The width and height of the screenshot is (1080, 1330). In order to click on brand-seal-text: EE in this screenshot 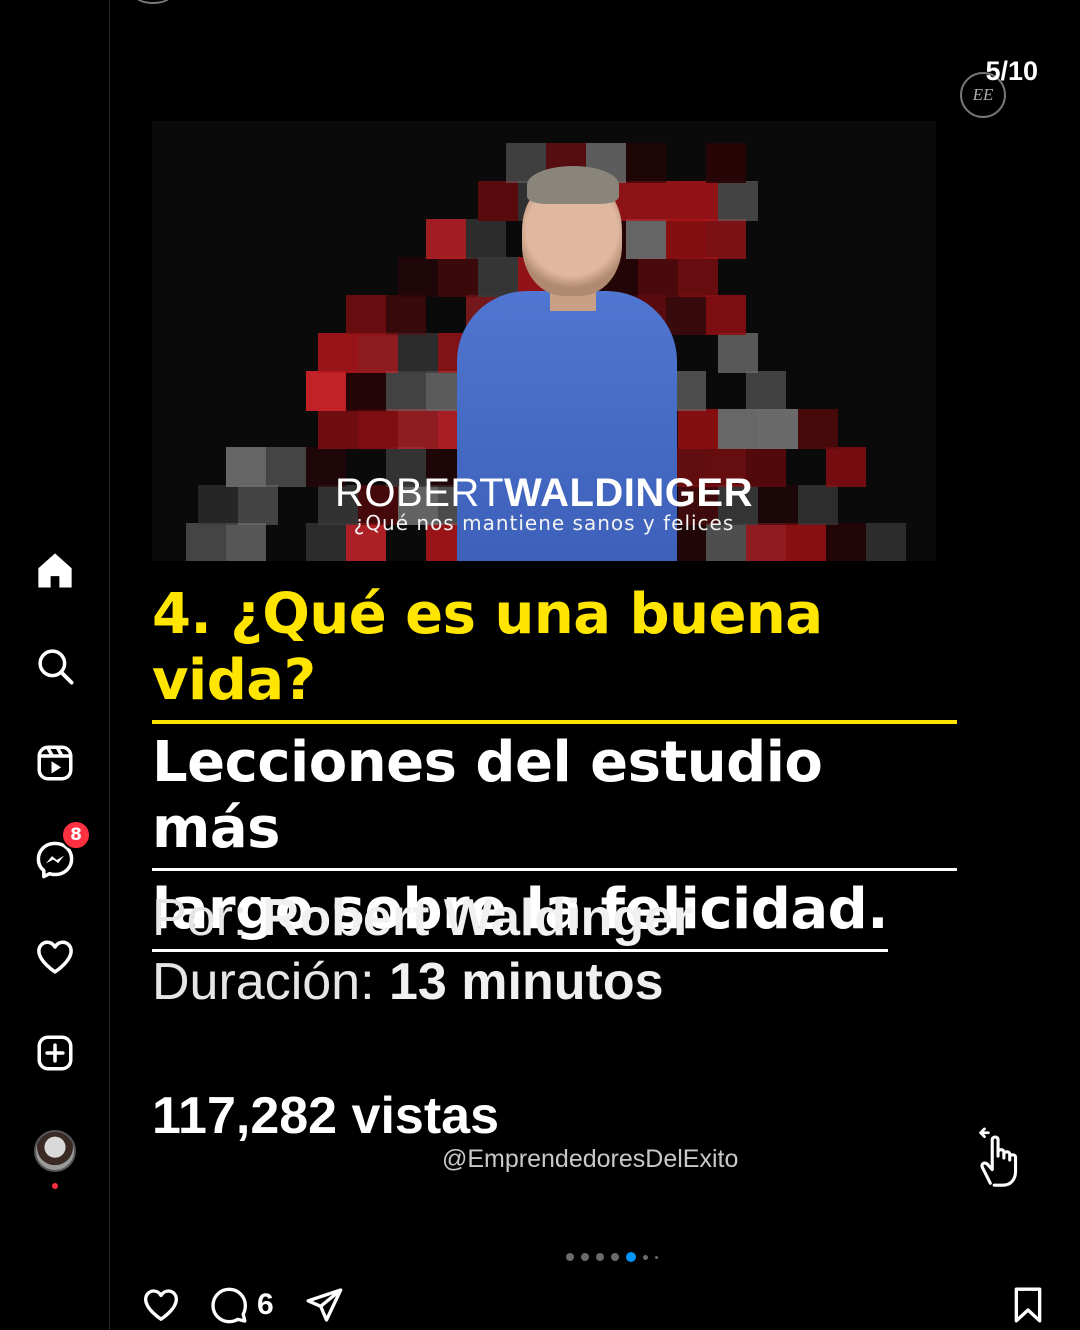, I will do `click(983, 94)`.